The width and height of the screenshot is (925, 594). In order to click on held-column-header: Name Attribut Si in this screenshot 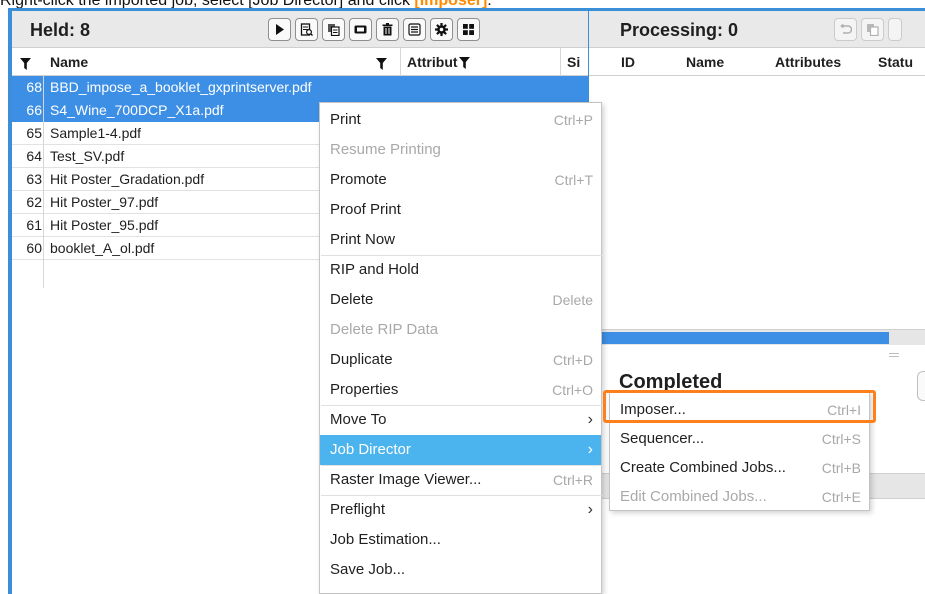, I will do `click(300, 62)`.